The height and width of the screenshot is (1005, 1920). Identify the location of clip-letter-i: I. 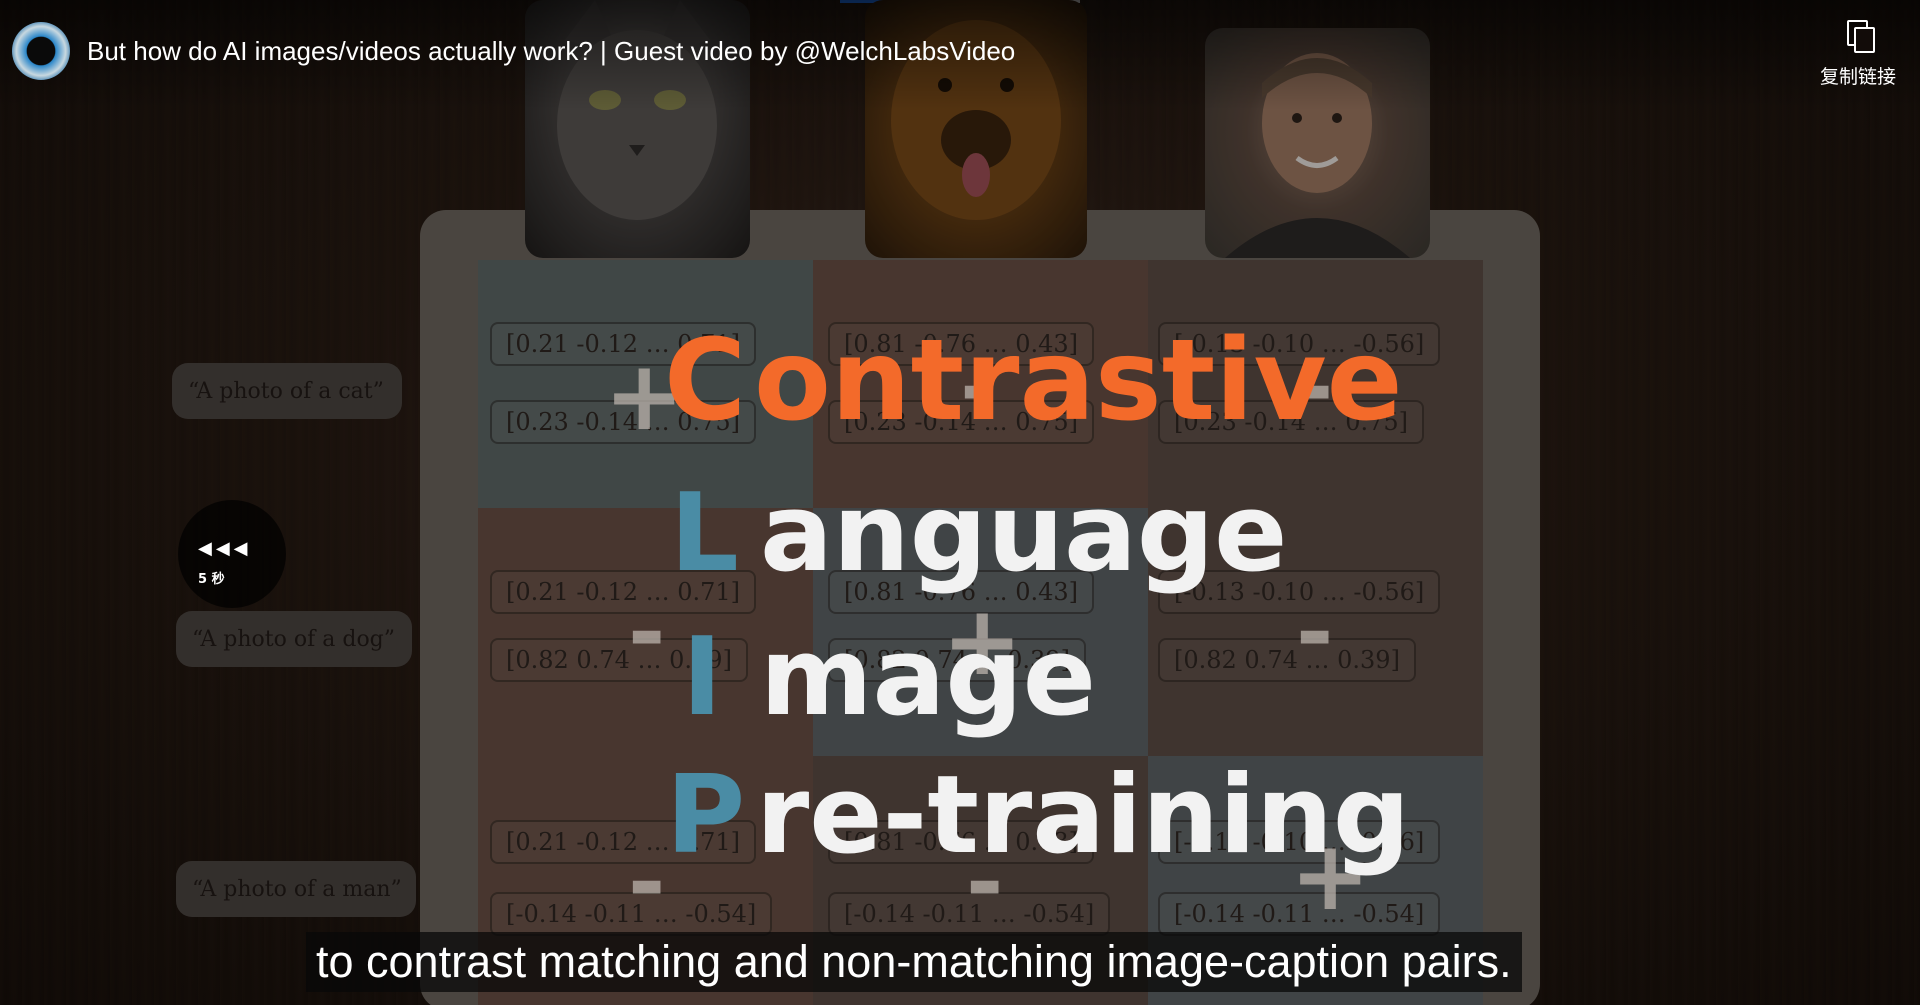
(702, 677).